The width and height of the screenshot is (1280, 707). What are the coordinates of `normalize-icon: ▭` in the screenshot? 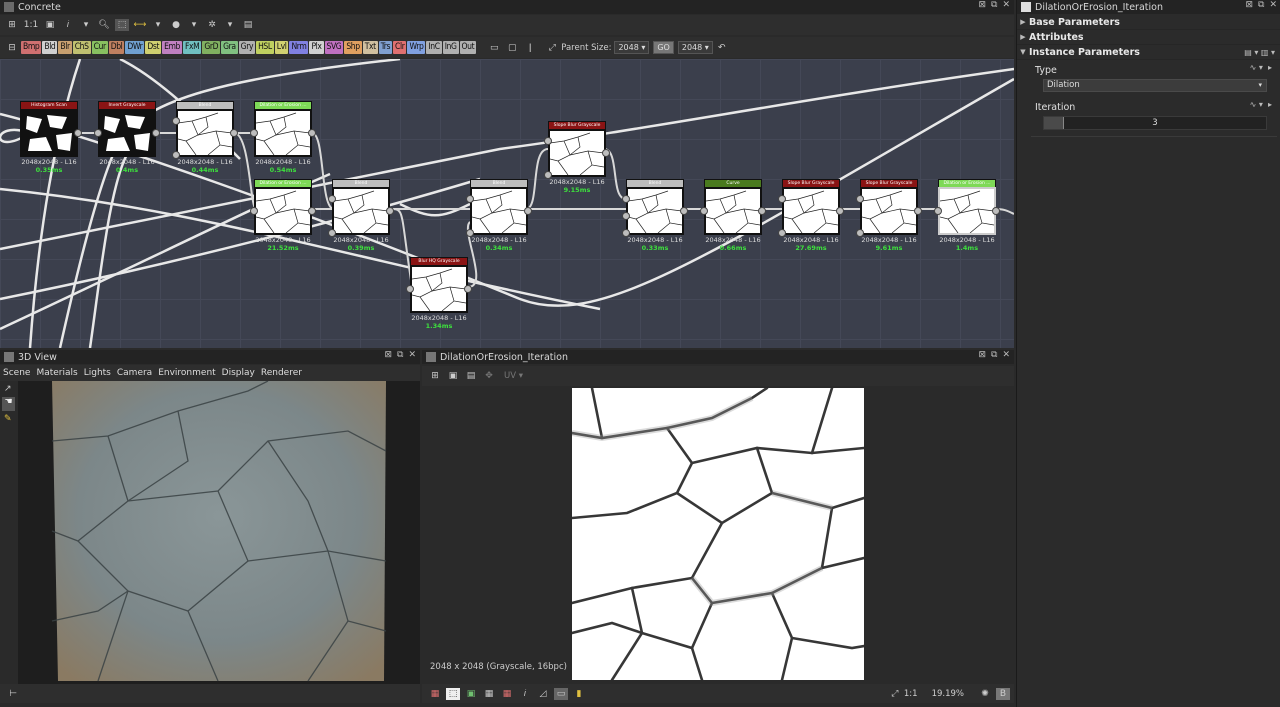 It's located at (561, 693).